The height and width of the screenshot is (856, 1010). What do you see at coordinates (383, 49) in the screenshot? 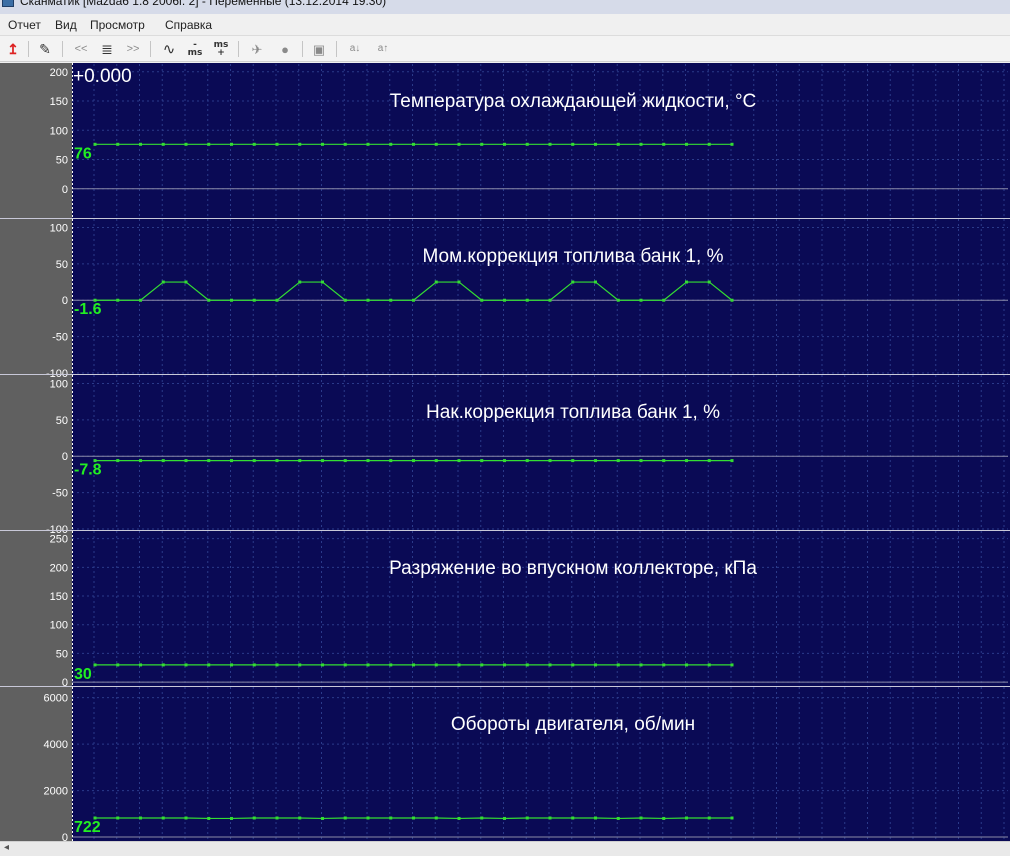
I see `font-increase-icon: a↑` at bounding box center [383, 49].